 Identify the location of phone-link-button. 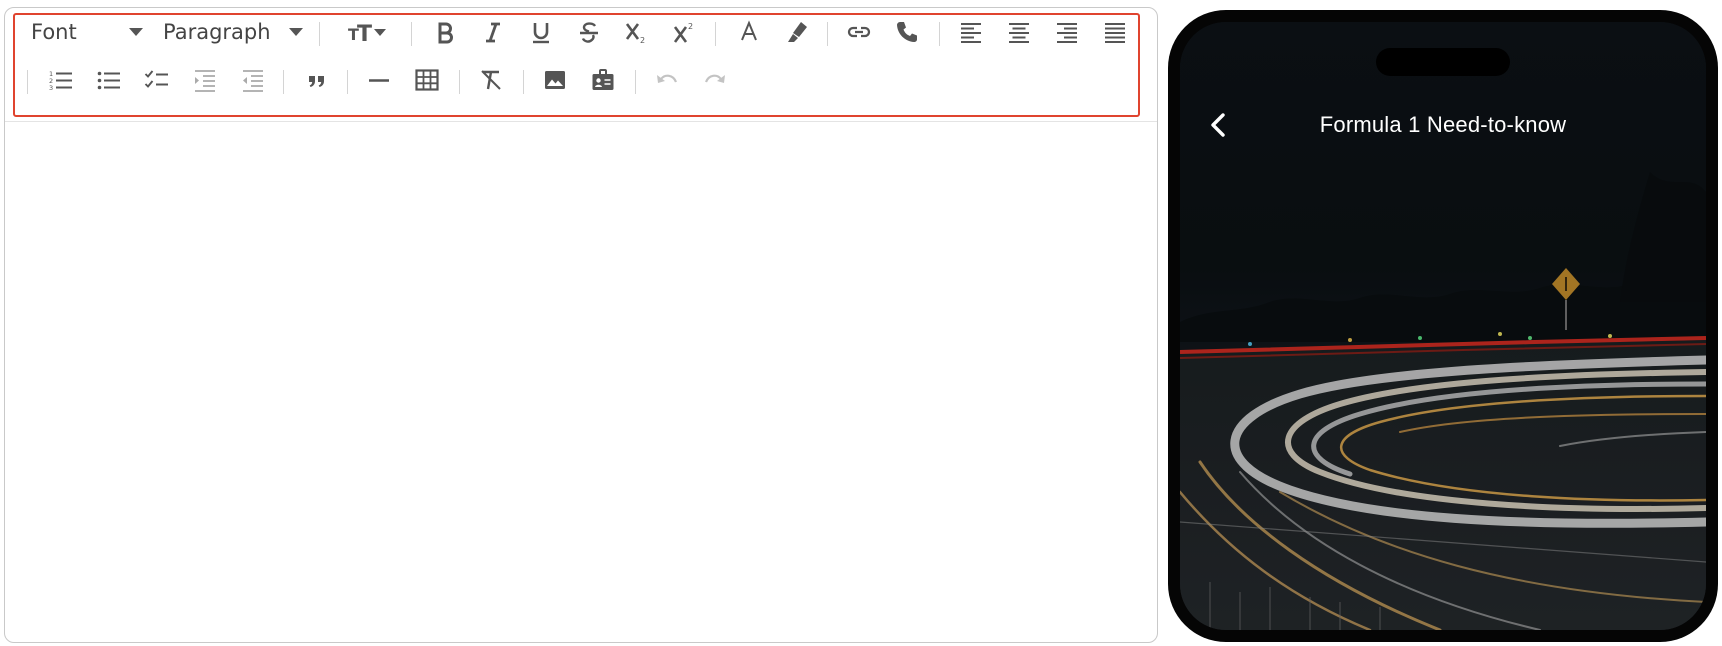
(907, 32).